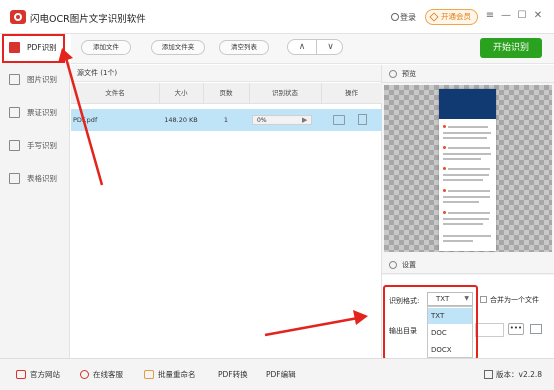 The image size is (554, 390). I want to click on version-info: 版本：v2.2.8, so click(513, 374).